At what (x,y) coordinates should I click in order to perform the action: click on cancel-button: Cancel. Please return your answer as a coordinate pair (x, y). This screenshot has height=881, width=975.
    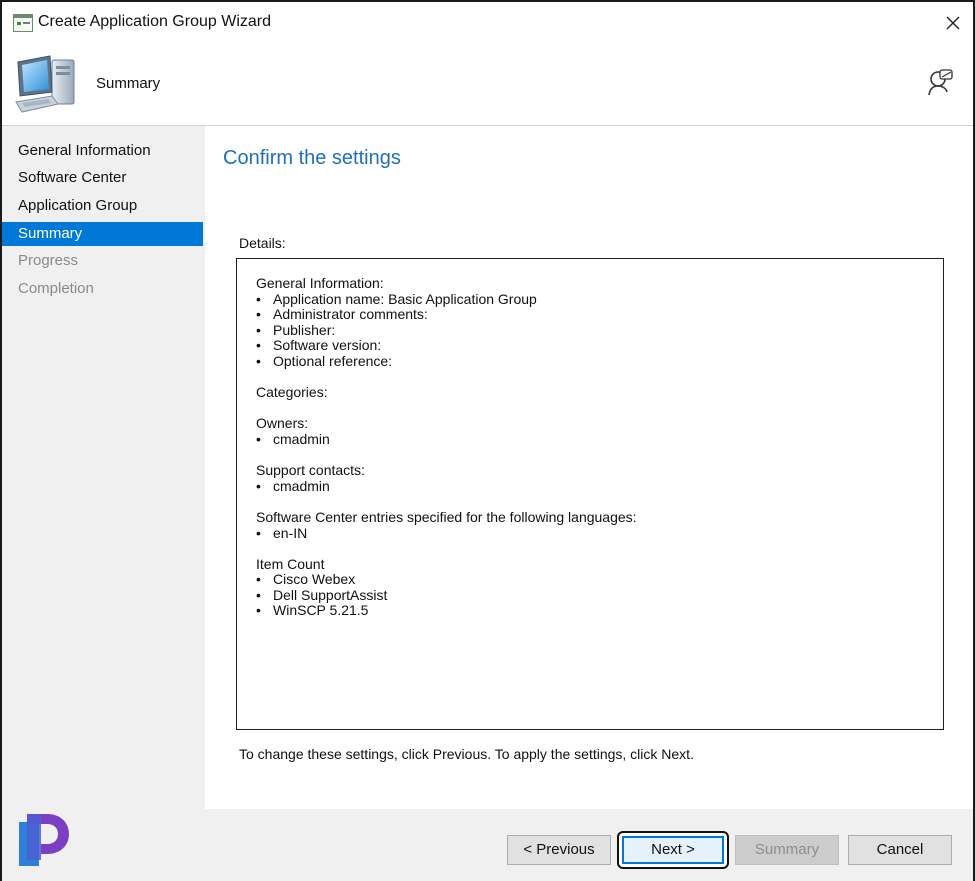
    Looking at the image, I should click on (900, 850).